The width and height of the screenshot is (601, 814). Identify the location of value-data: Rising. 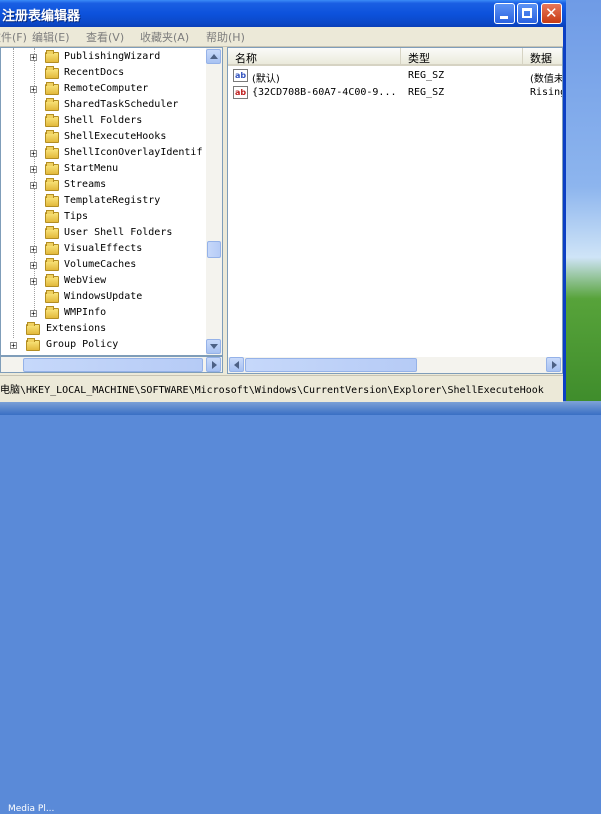
(546, 92).